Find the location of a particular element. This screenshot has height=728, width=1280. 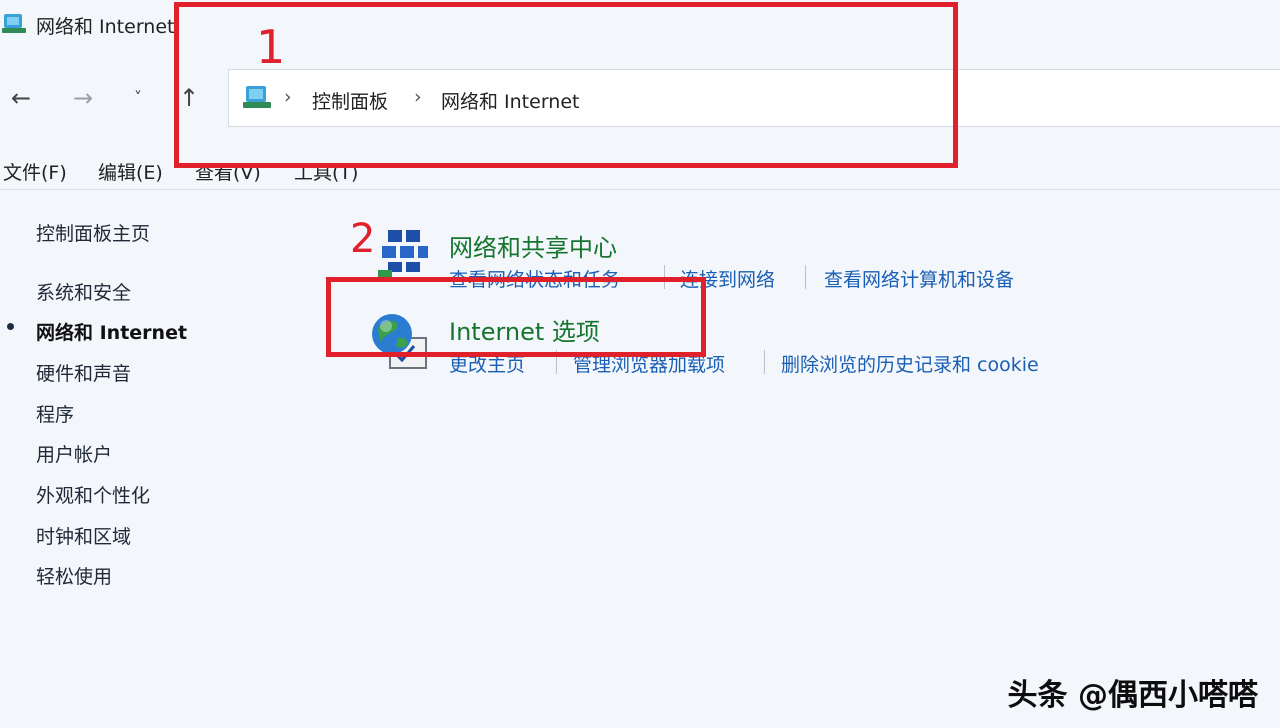

sidebar-item-ease: 轻松使用 is located at coordinates (74, 575).